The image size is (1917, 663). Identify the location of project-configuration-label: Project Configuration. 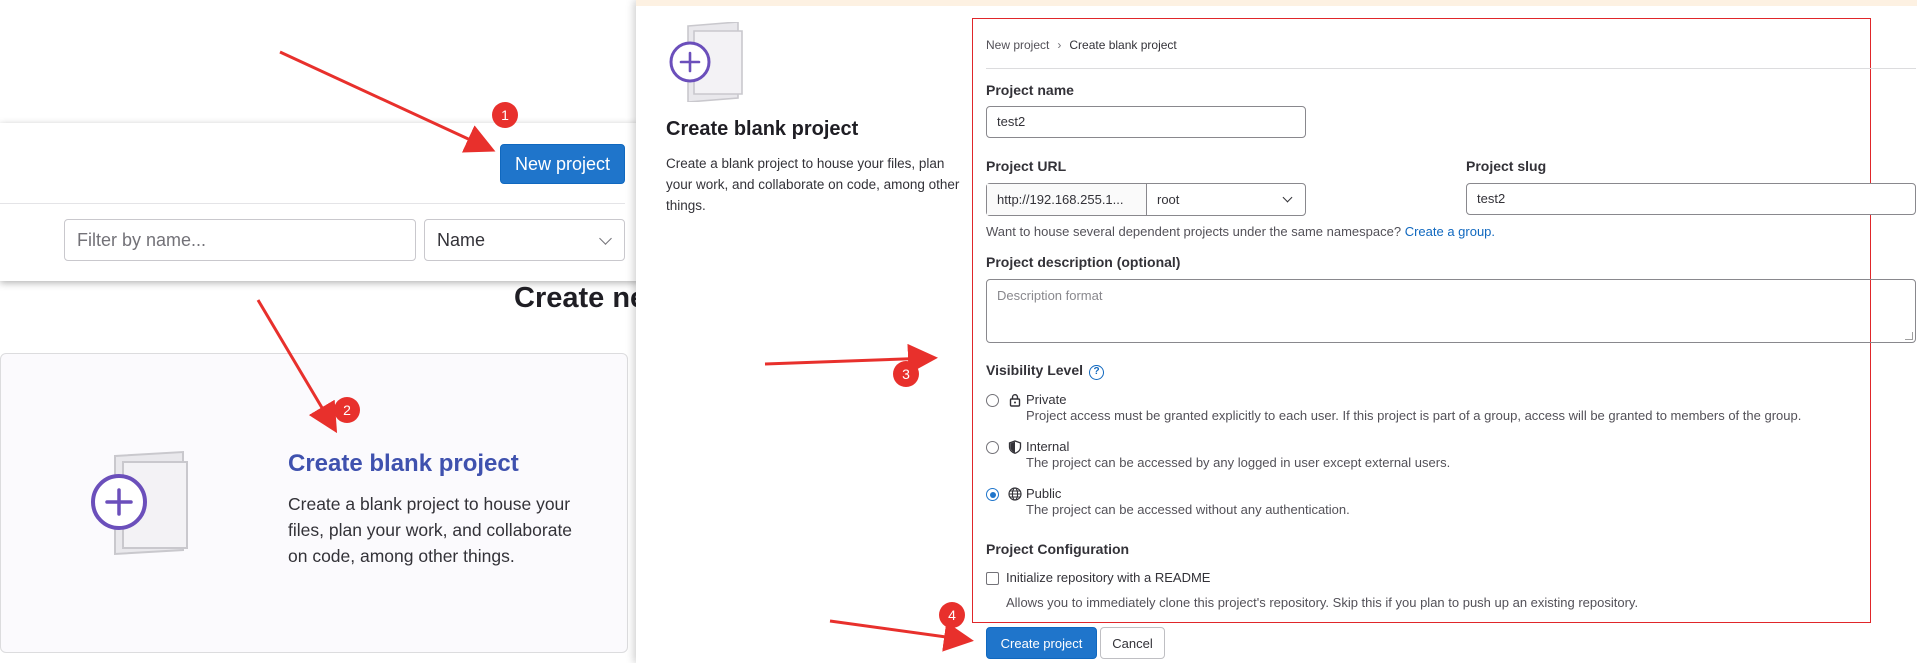
(1058, 549).